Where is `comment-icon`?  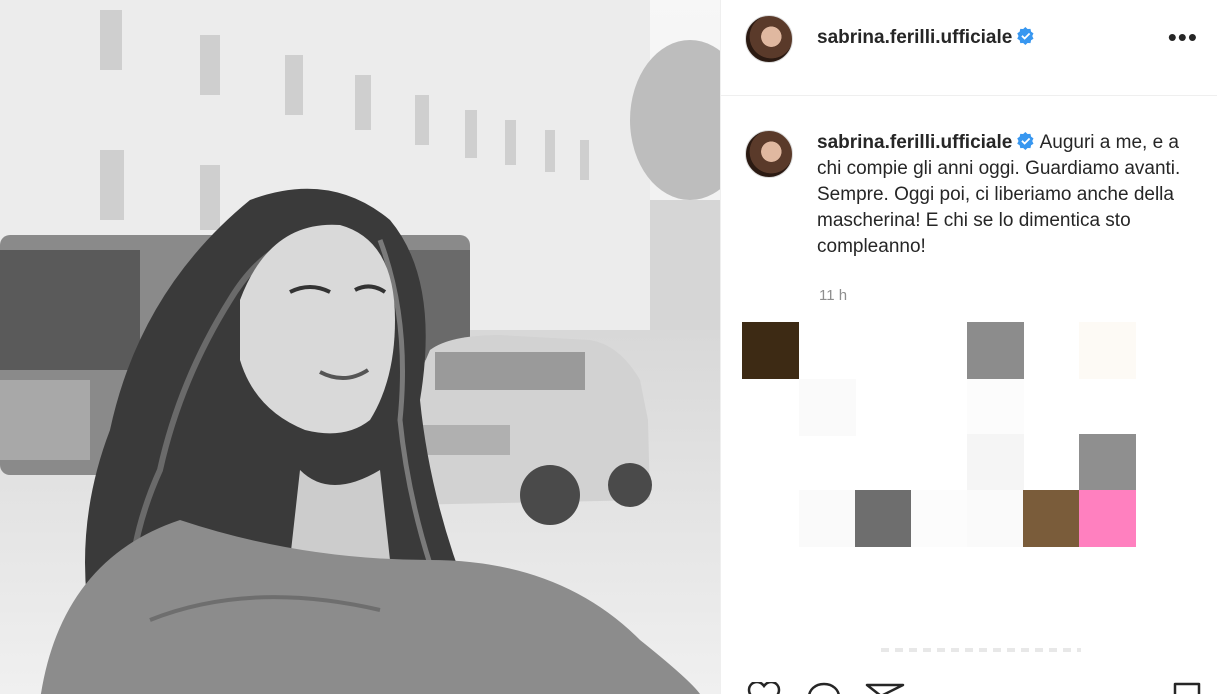 comment-icon is located at coordinates (824, 688).